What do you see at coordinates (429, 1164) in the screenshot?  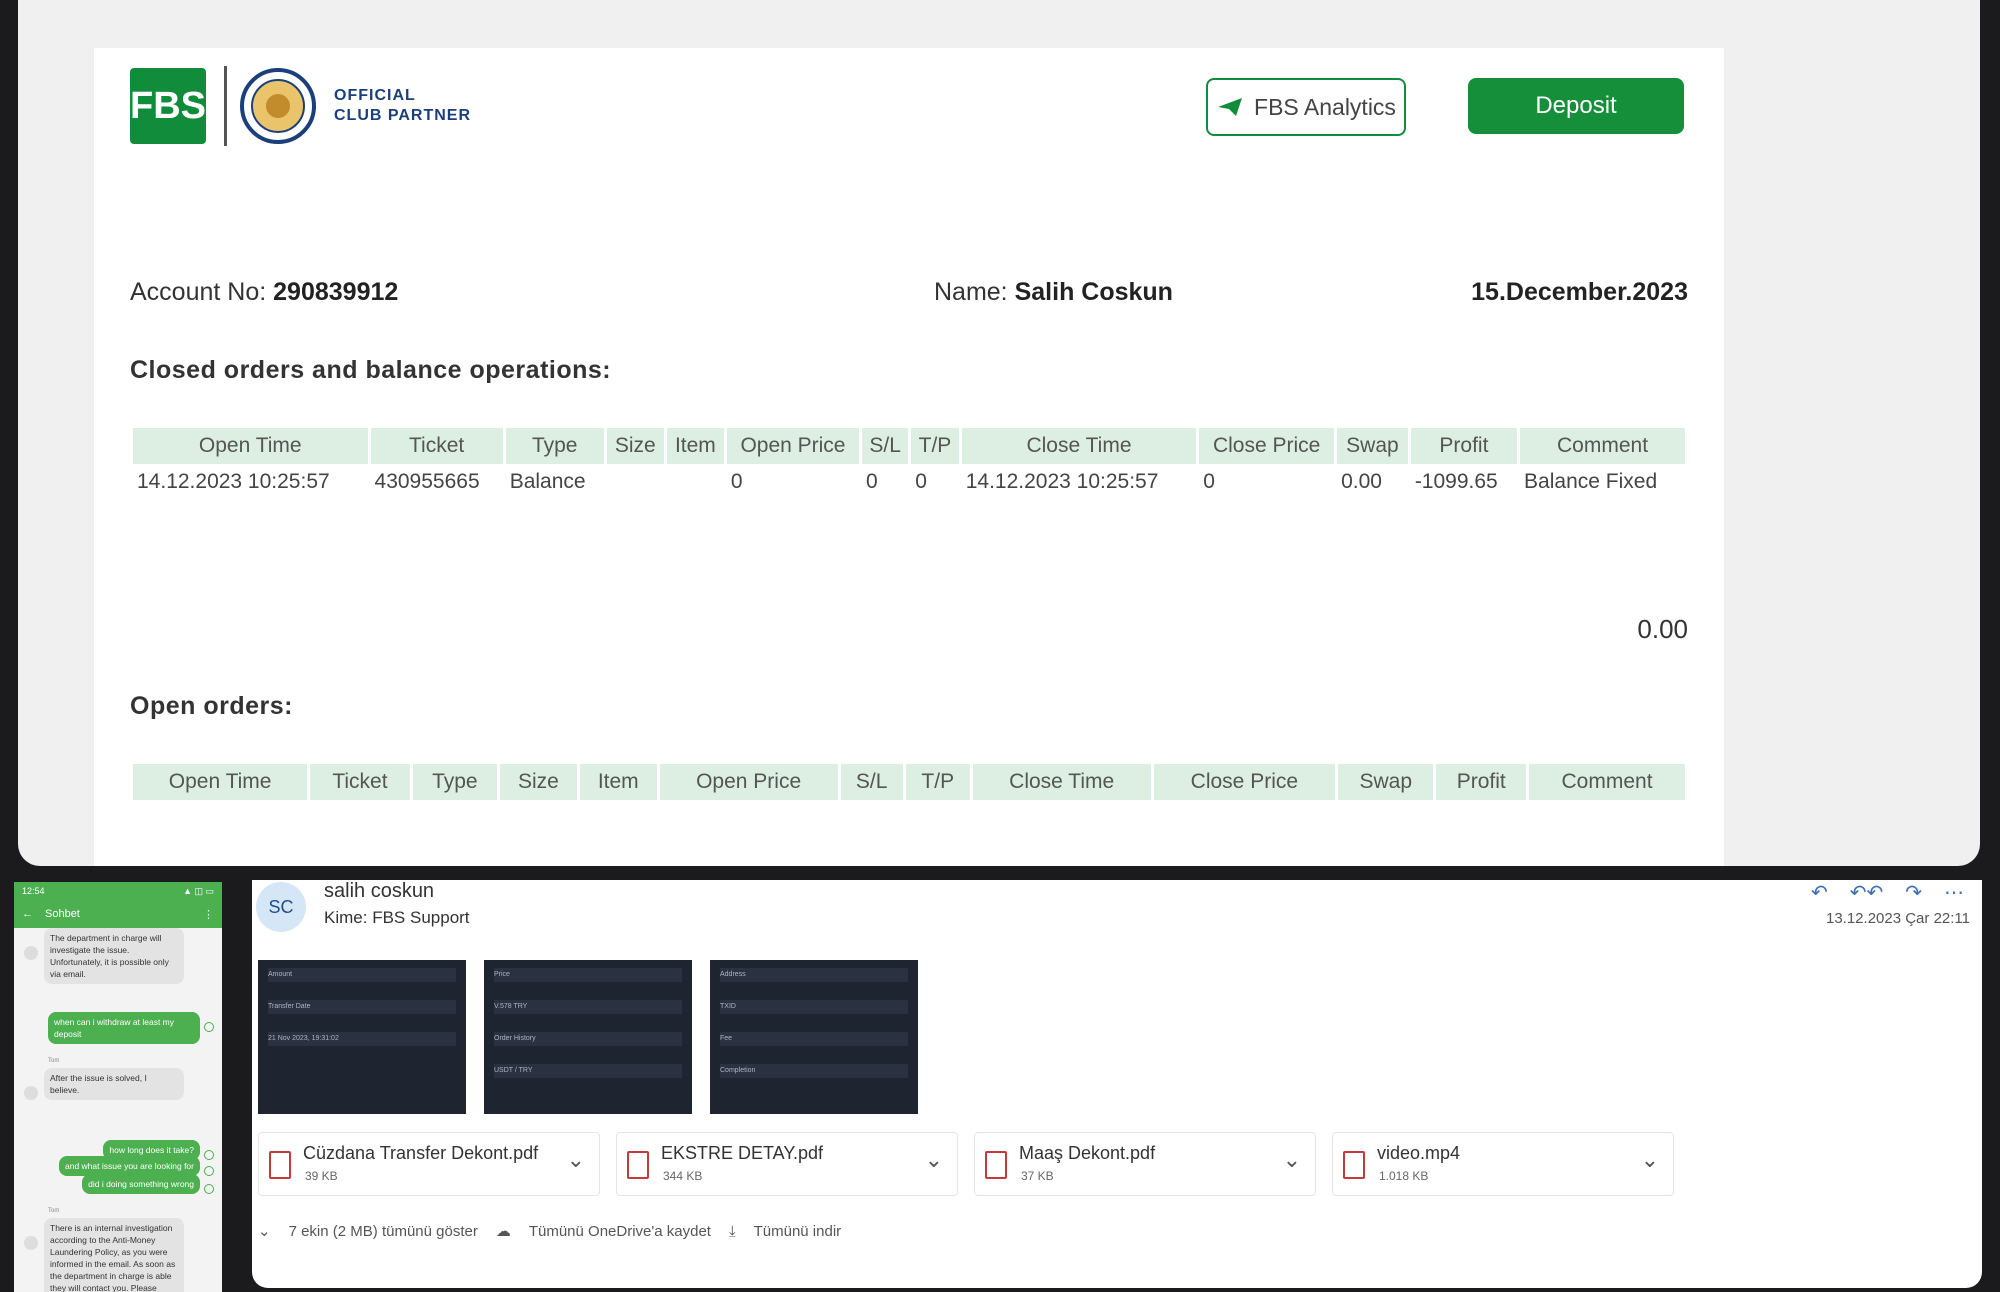 I see `attachment-item: Cüzdana Transfer Dekont.pdf 39 KB ⌄` at bounding box center [429, 1164].